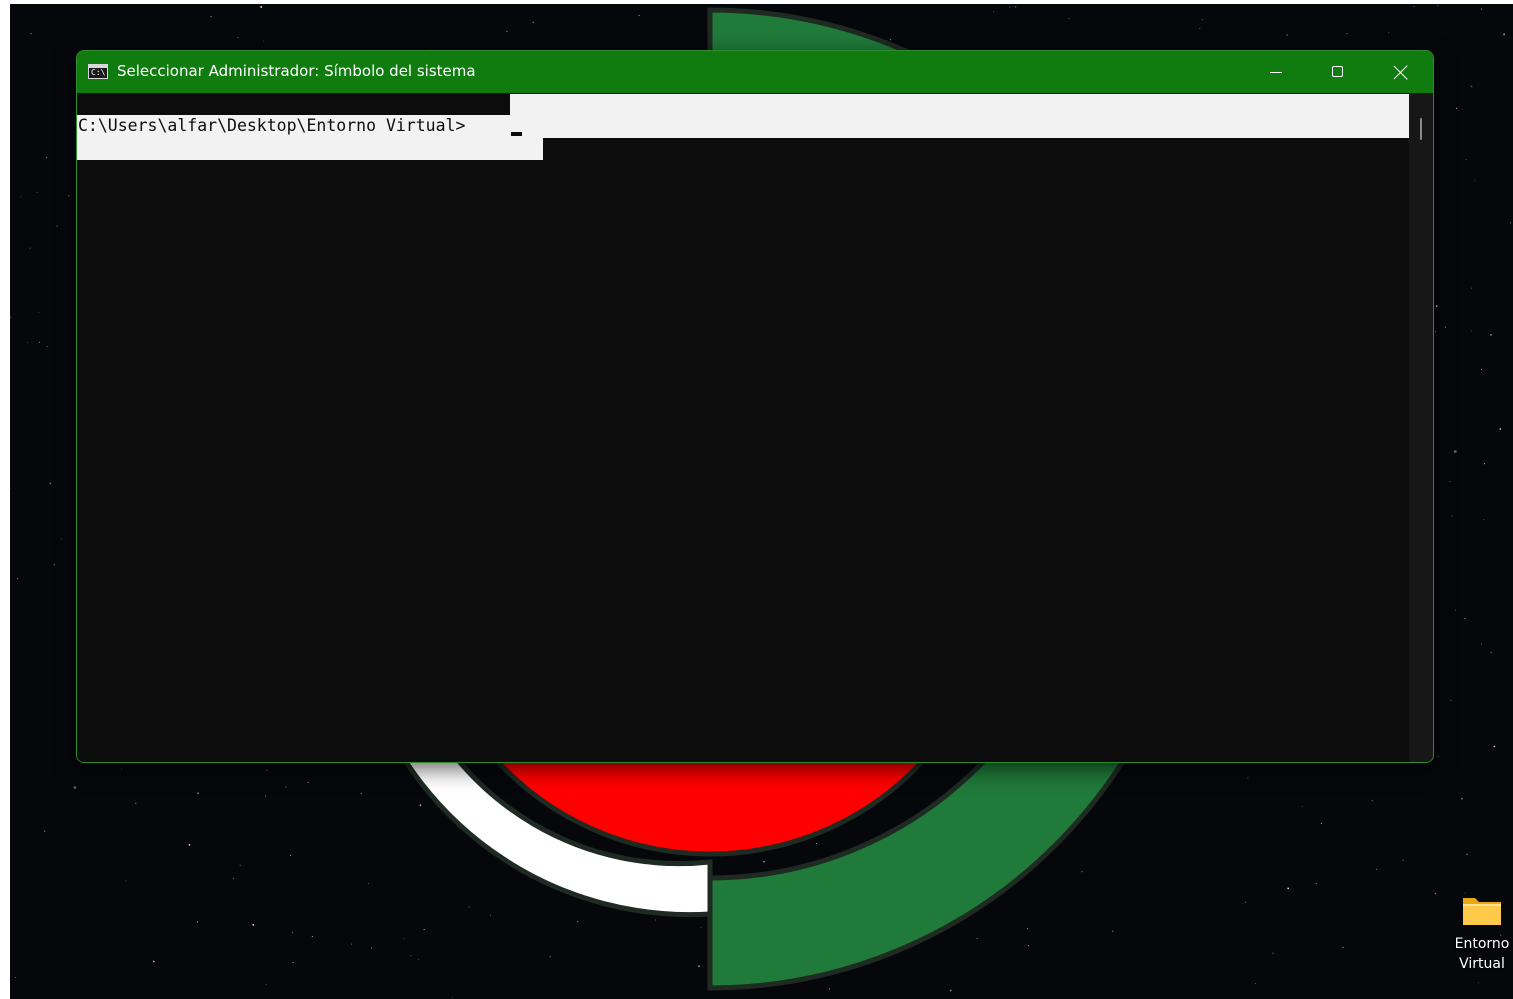 The width and height of the screenshot is (1513, 999). Describe the element at coordinates (959, 116) in the screenshot. I see `selection-highlight` at that location.